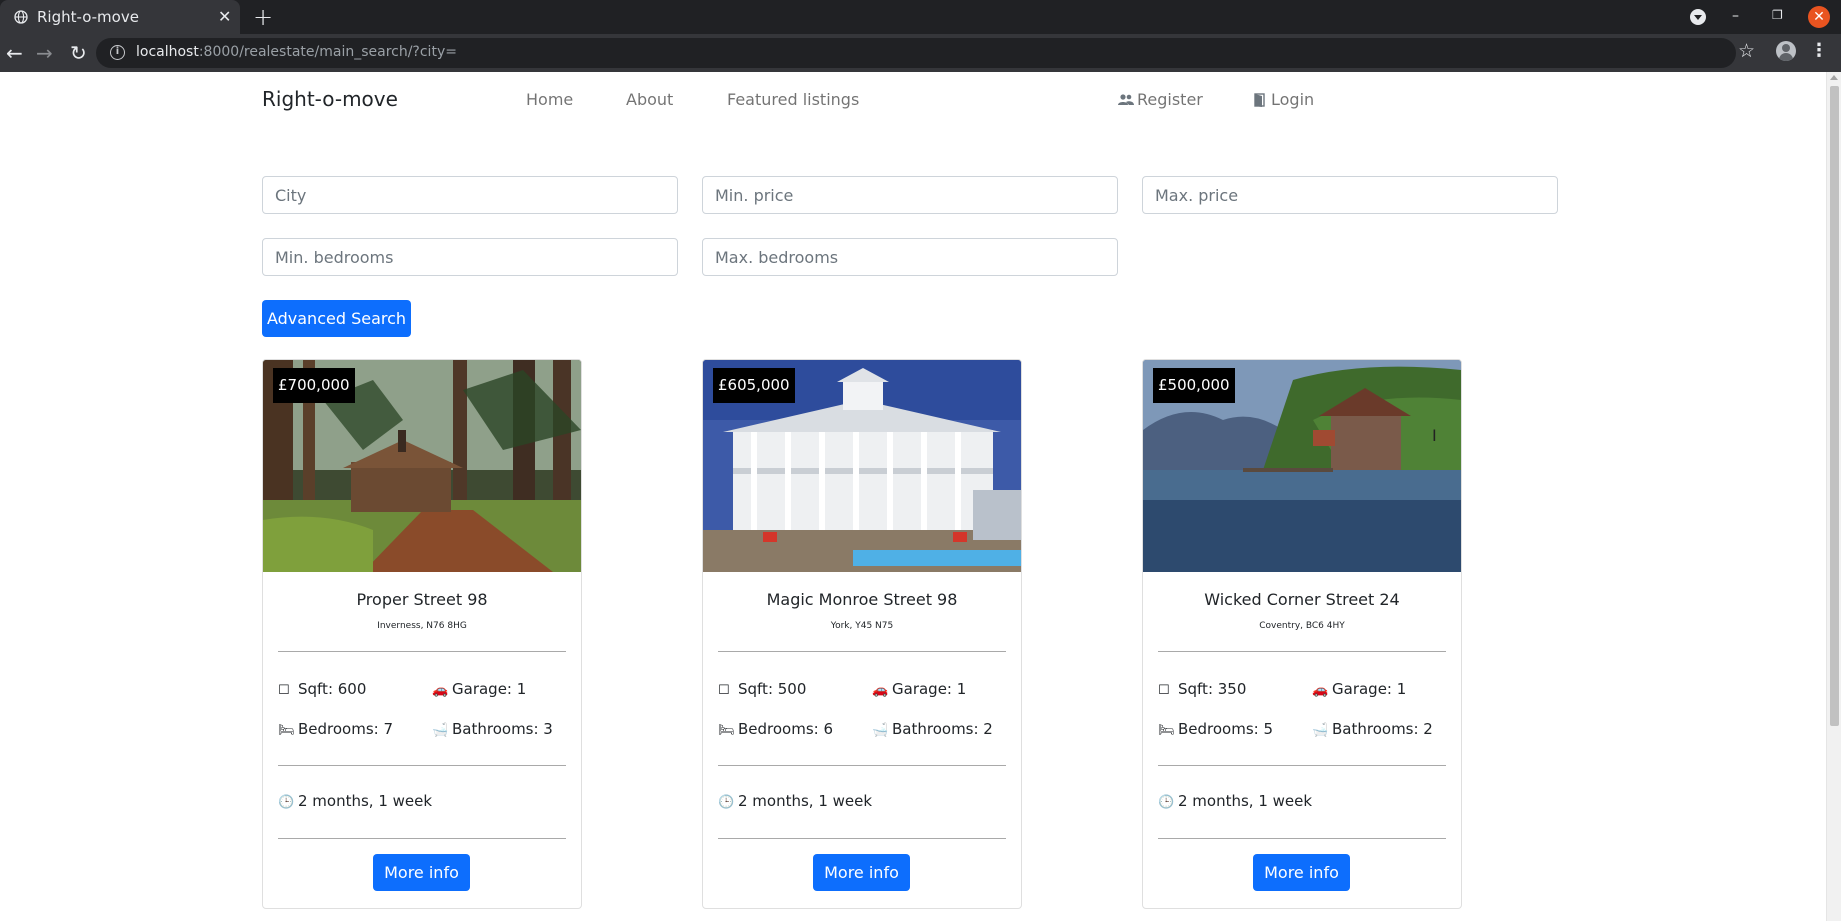  What do you see at coordinates (1170, 99) in the screenshot?
I see `nav-register-label: Register` at bounding box center [1170, 99].